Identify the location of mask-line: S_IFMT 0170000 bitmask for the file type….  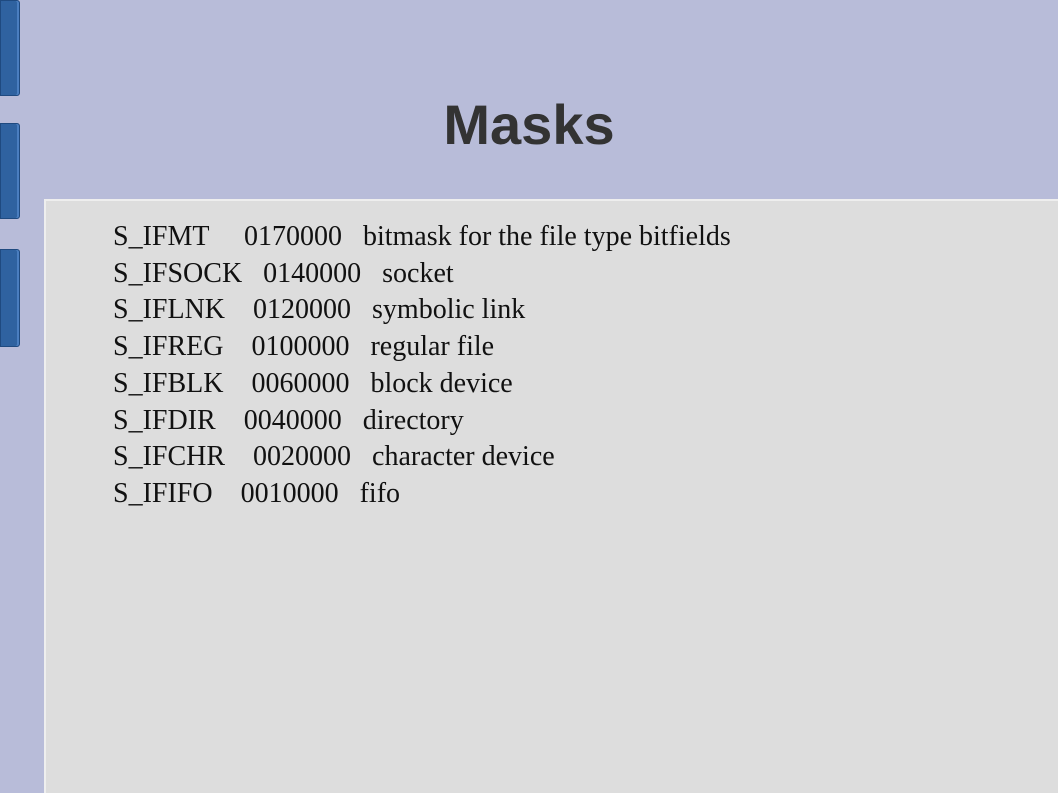
(422, 236).